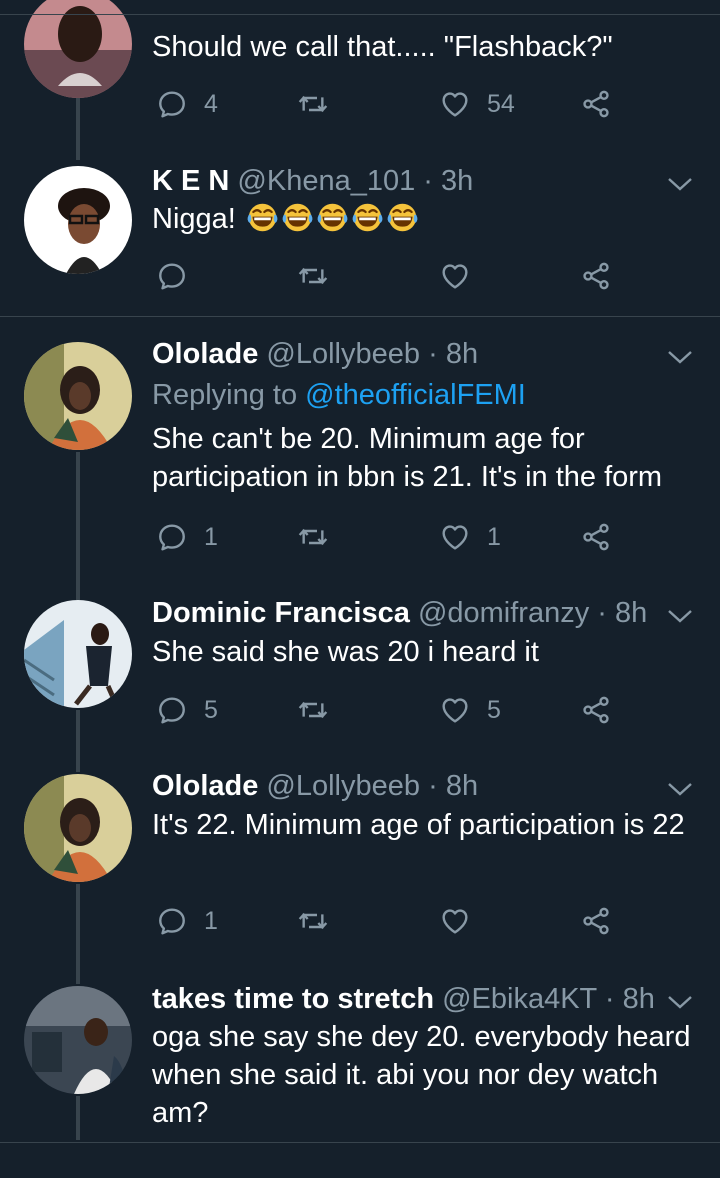  I want to click on like-count: 1, so click(494, 536).